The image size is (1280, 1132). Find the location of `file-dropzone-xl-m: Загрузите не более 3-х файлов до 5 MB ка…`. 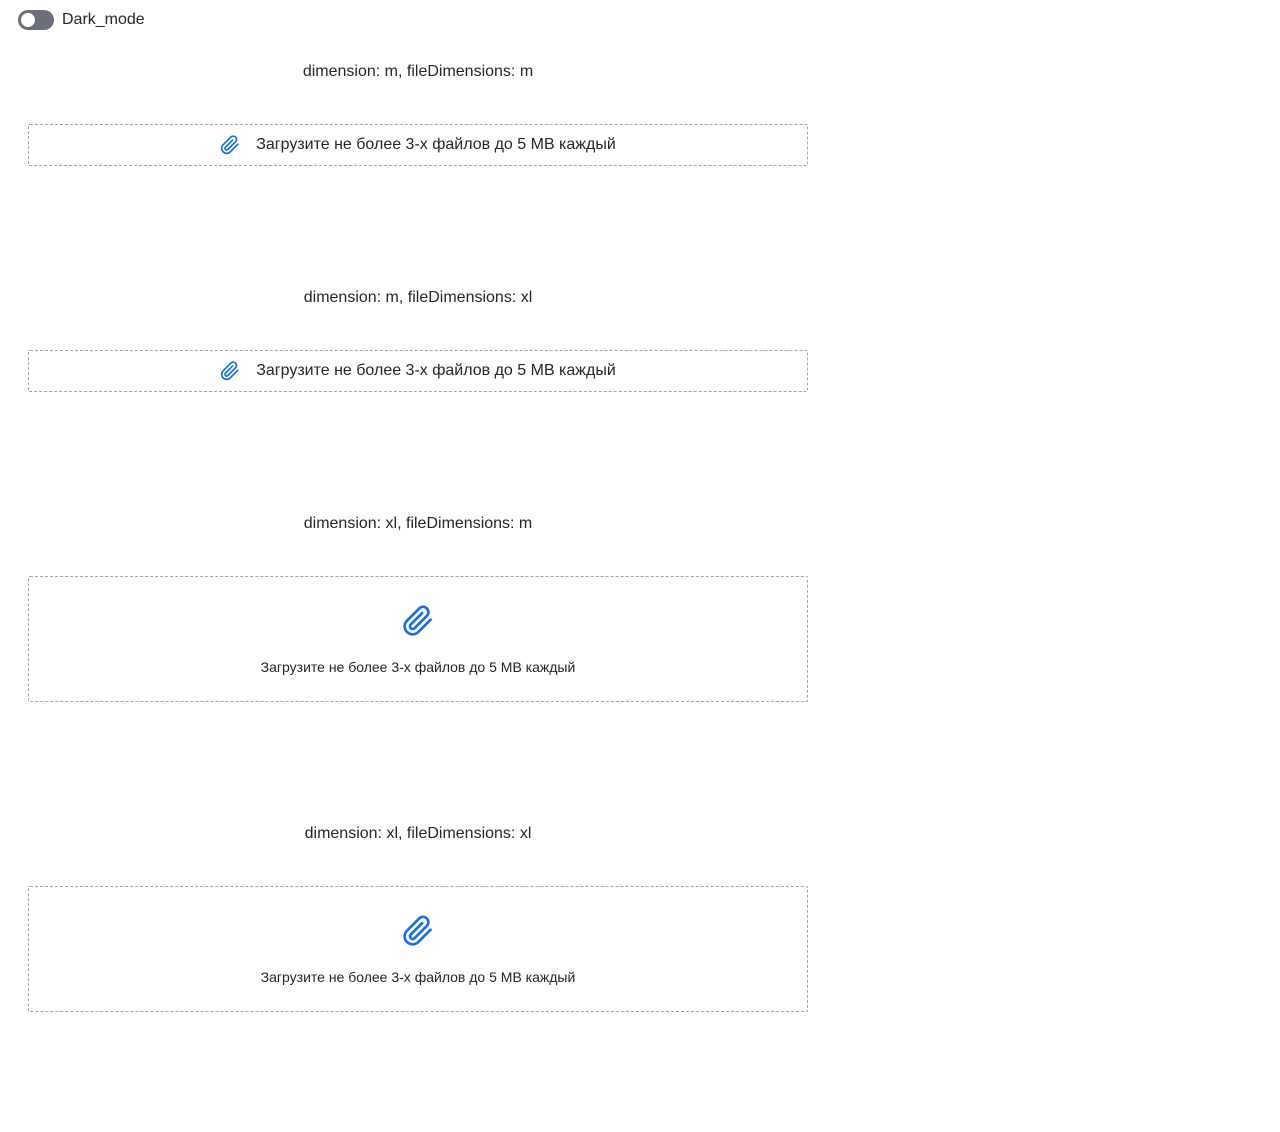

file-dropzone-xl-m: Загрузите не более 3-х файлов до 5 MB ка… is located at coordinates (418, 639).